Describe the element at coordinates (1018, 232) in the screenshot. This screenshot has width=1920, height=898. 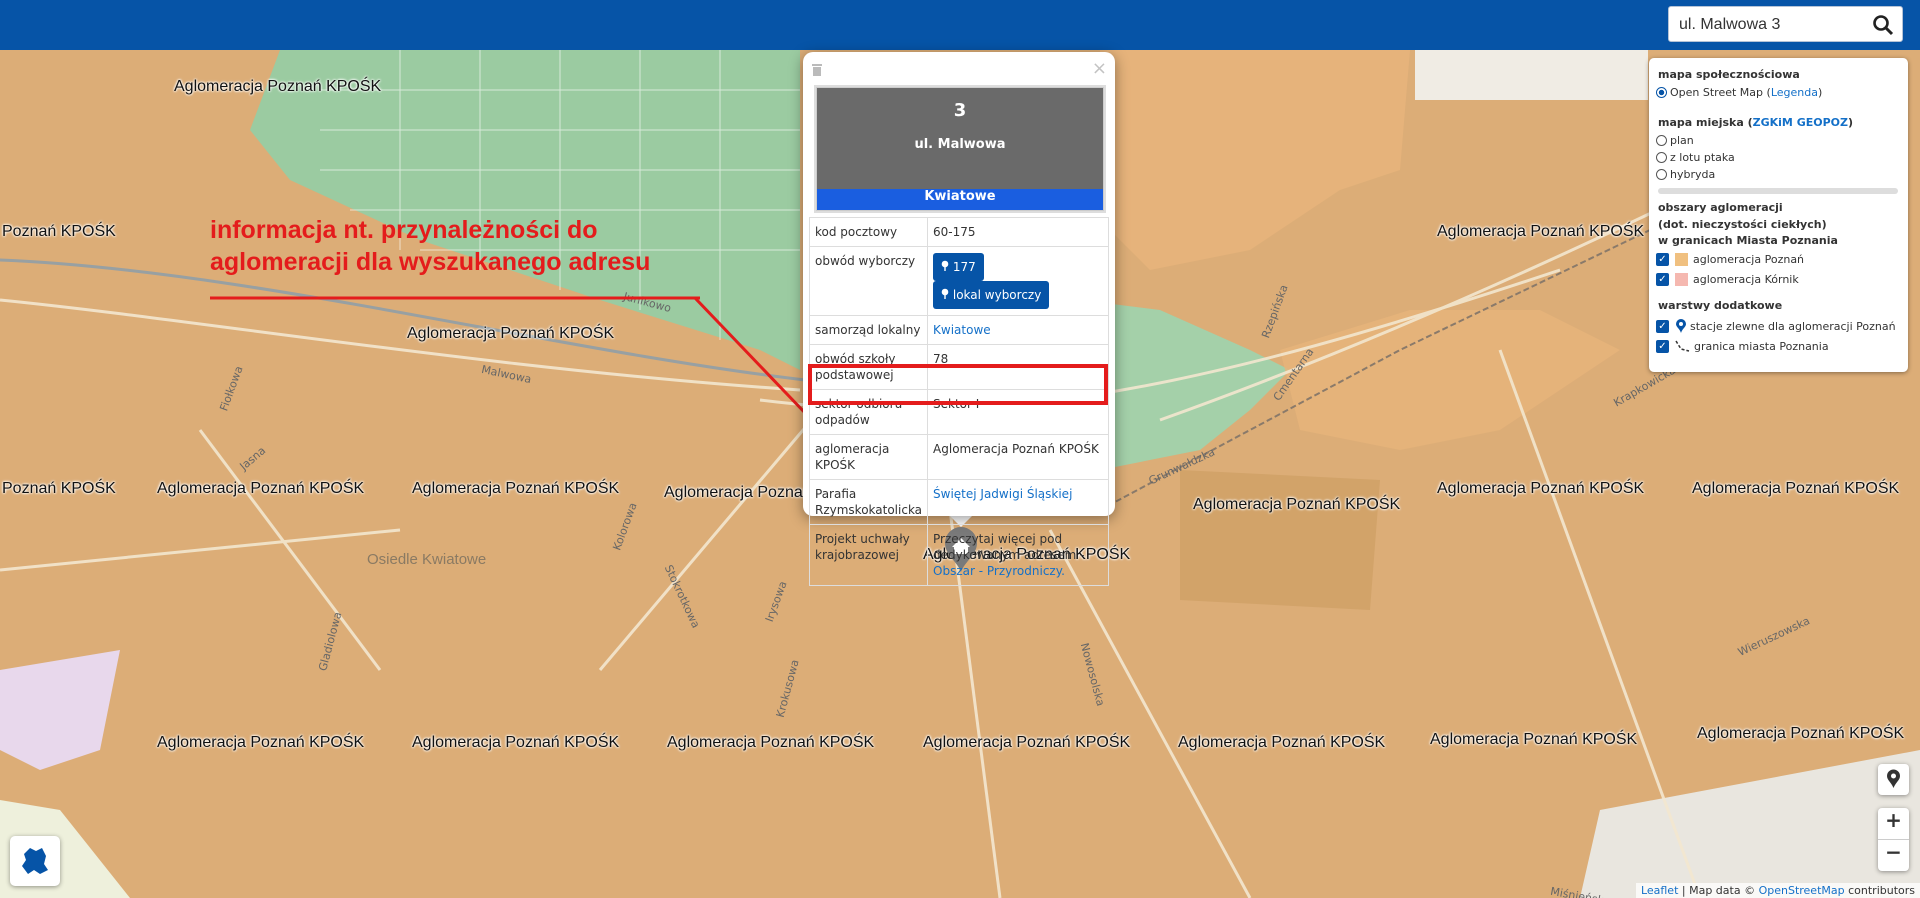
I see `row-value: 60-175` at that location.